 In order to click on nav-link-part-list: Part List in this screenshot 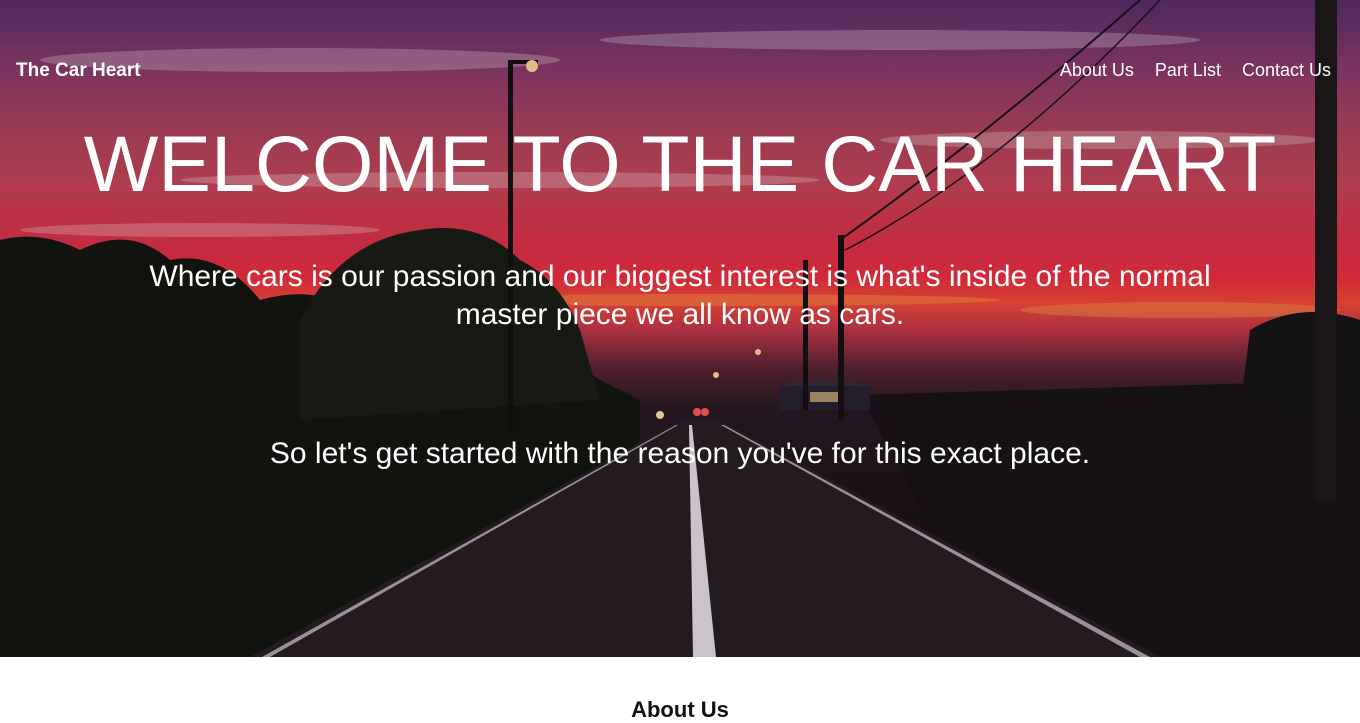, I will do `click(1188, 70)`.